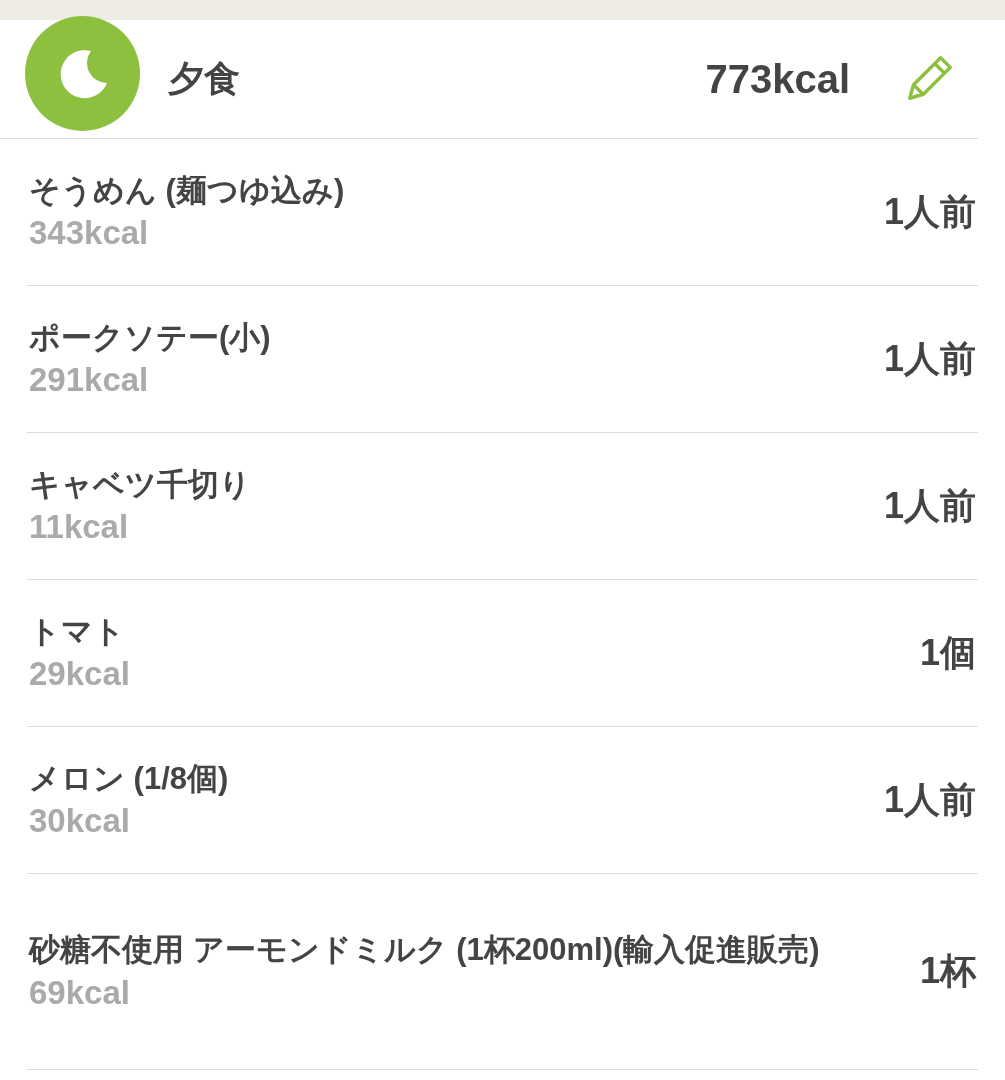 Image resolution: width=1005 pixels, height=1080 pixels. I want to click on food-calories: 11kcal, so click(79, 527).